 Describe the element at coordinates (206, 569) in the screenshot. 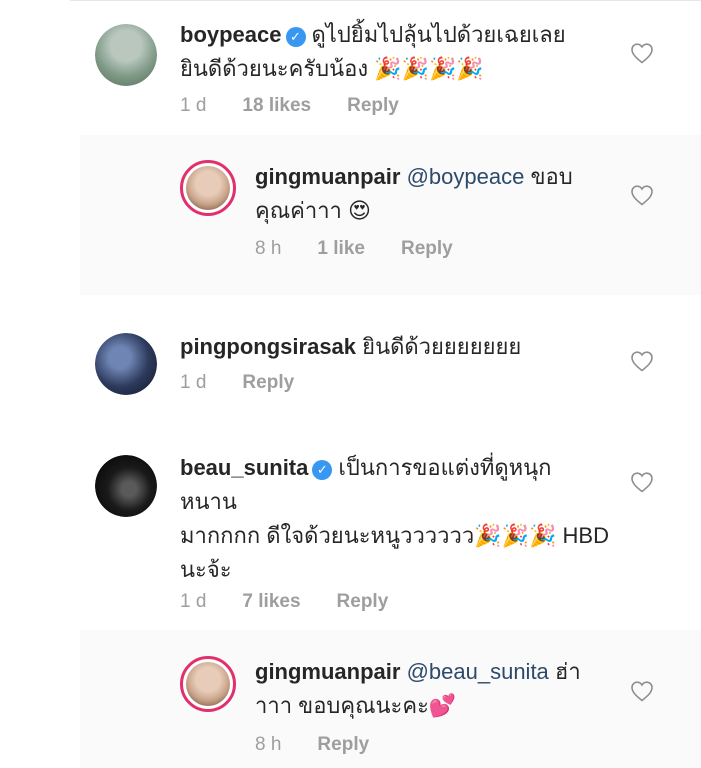

I see `comment-body-line-4: นะจ้ะ` at that location.